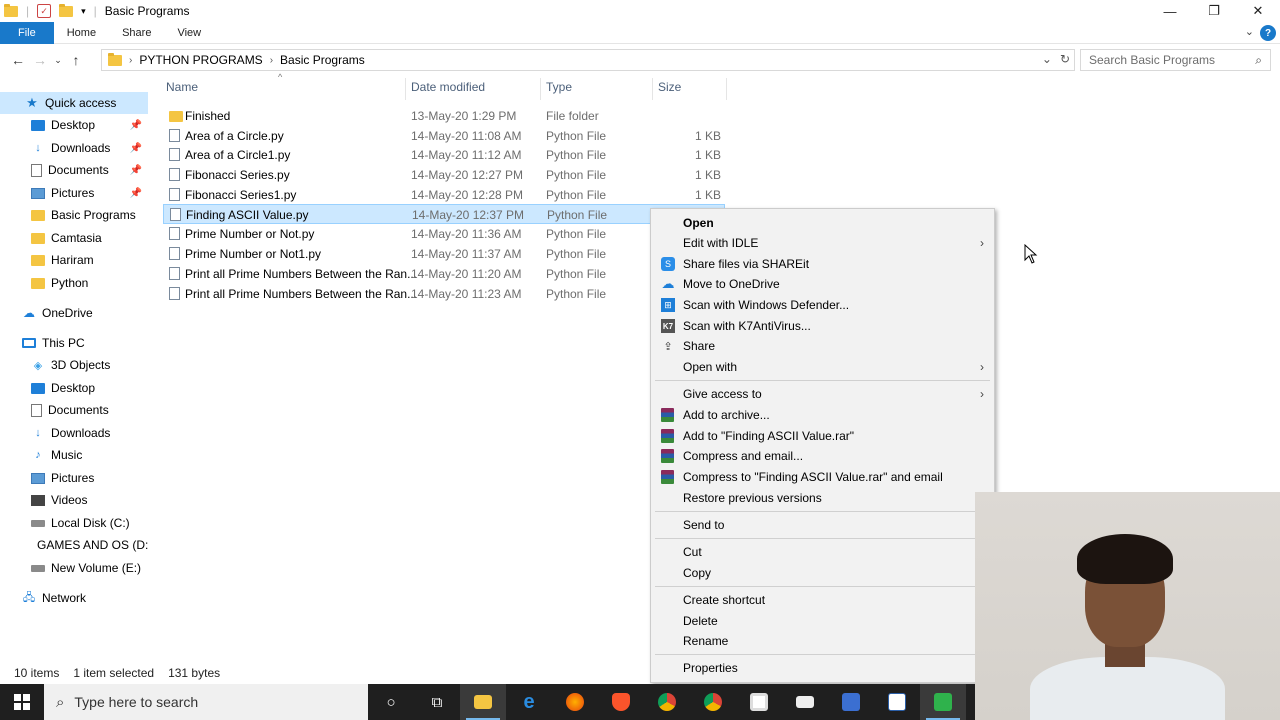 The height and width of the screenshot is (720, 1280). I want to click on python-file-icon, so click(897, 702).